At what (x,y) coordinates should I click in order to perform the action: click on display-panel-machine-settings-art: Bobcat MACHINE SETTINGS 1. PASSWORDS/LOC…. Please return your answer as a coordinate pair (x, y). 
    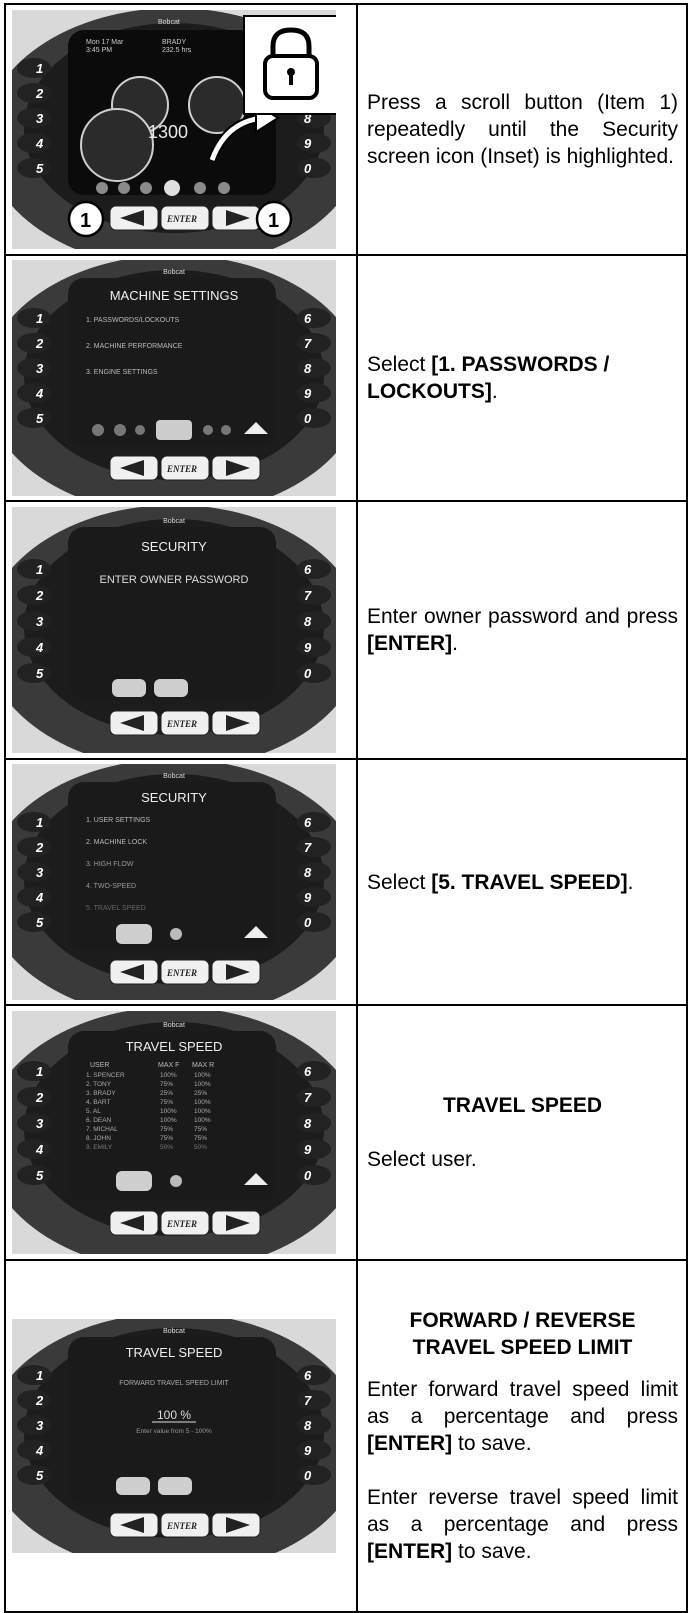
    Looking at the image, I should click on (174, 378).